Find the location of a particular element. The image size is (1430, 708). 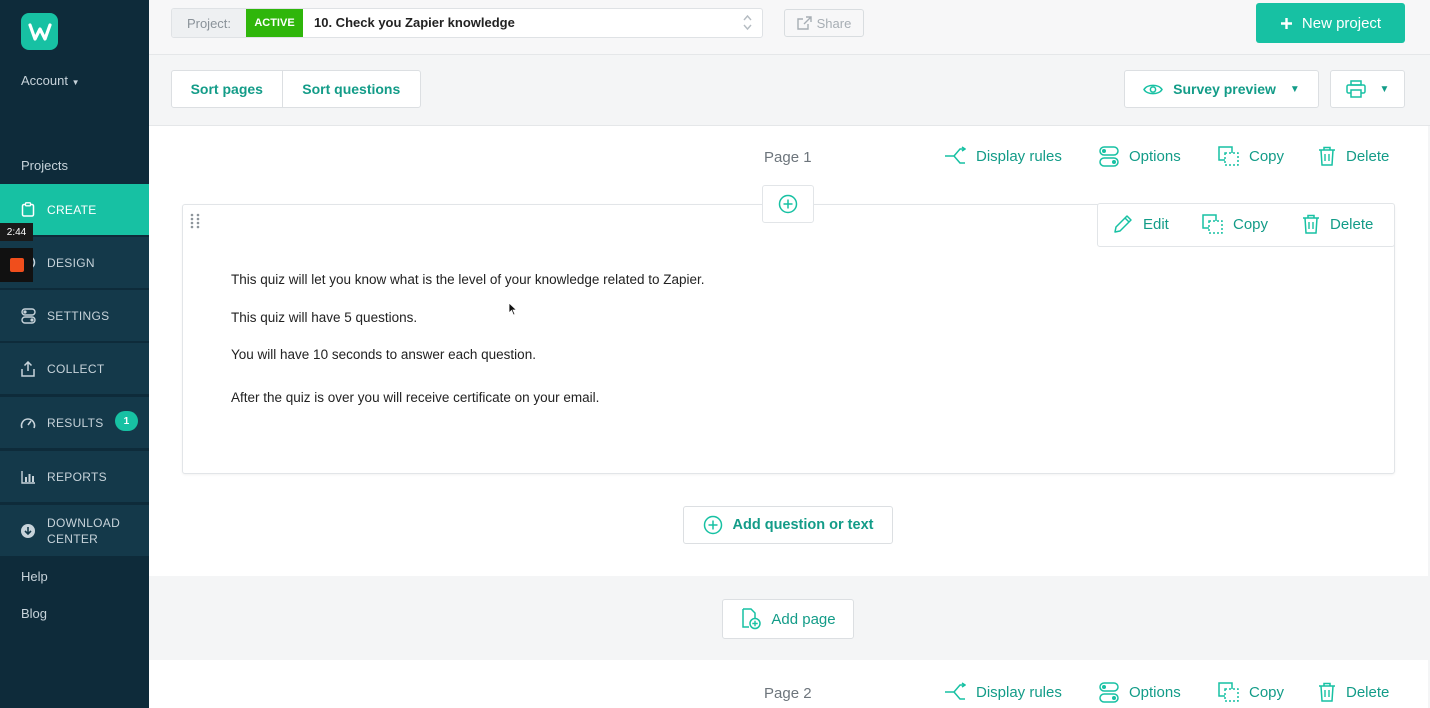

sidebar-item-results: RESULTS 1 is located at coordinates (74, 423).